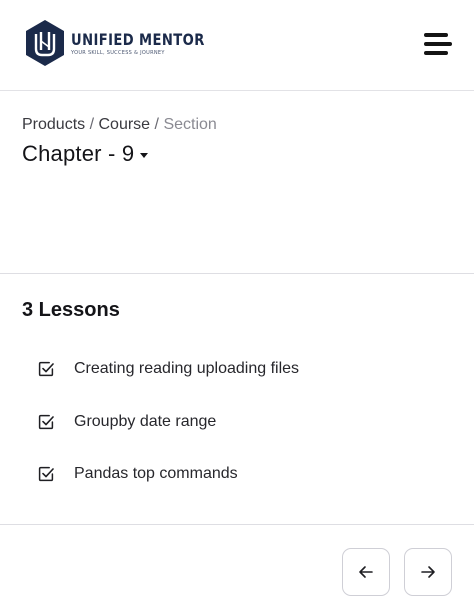 This screenshot has height=613, width=474. I want to click on lesson-item: Pandas top commands, so click(138, 474).